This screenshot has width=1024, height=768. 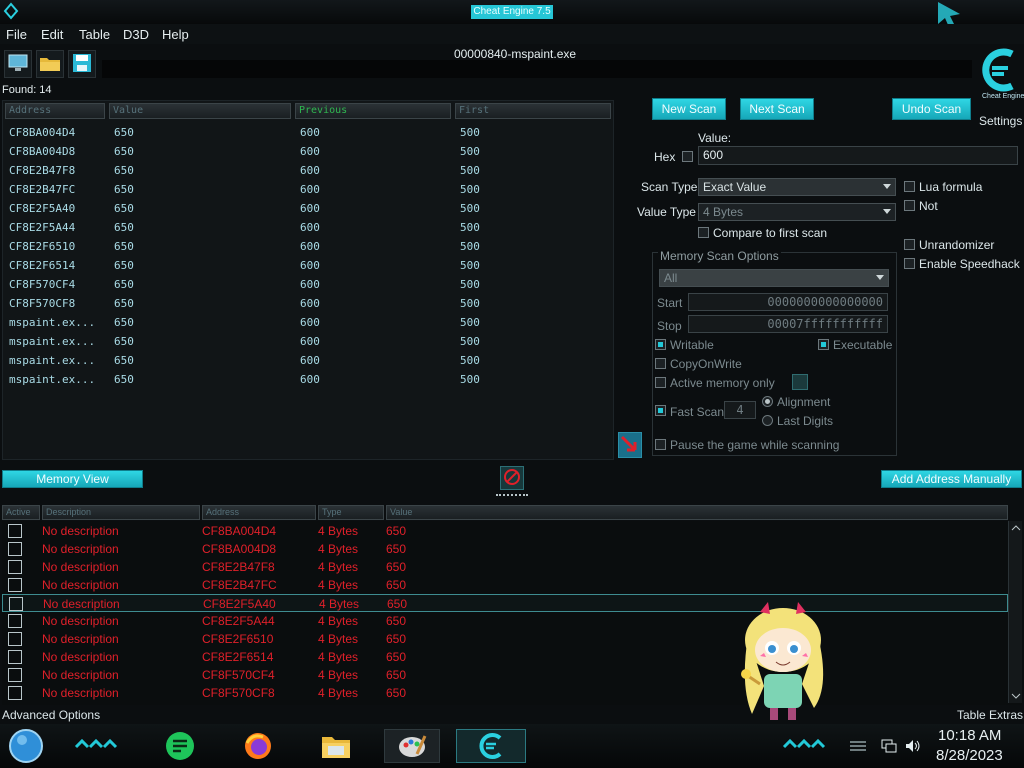 What do you see at coordinates (505, 567) in the screenshot?
I see `address-row: No description CF8E2B47F8 4 Bytes 650` at bounding box center [505, 567].